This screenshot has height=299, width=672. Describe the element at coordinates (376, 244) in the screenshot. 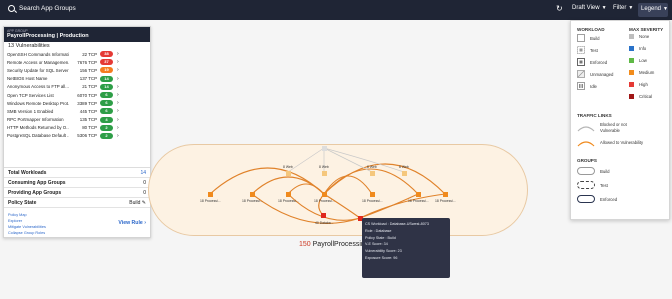

I see `tooltip-ve-score: V-E Score: 34` at that location.